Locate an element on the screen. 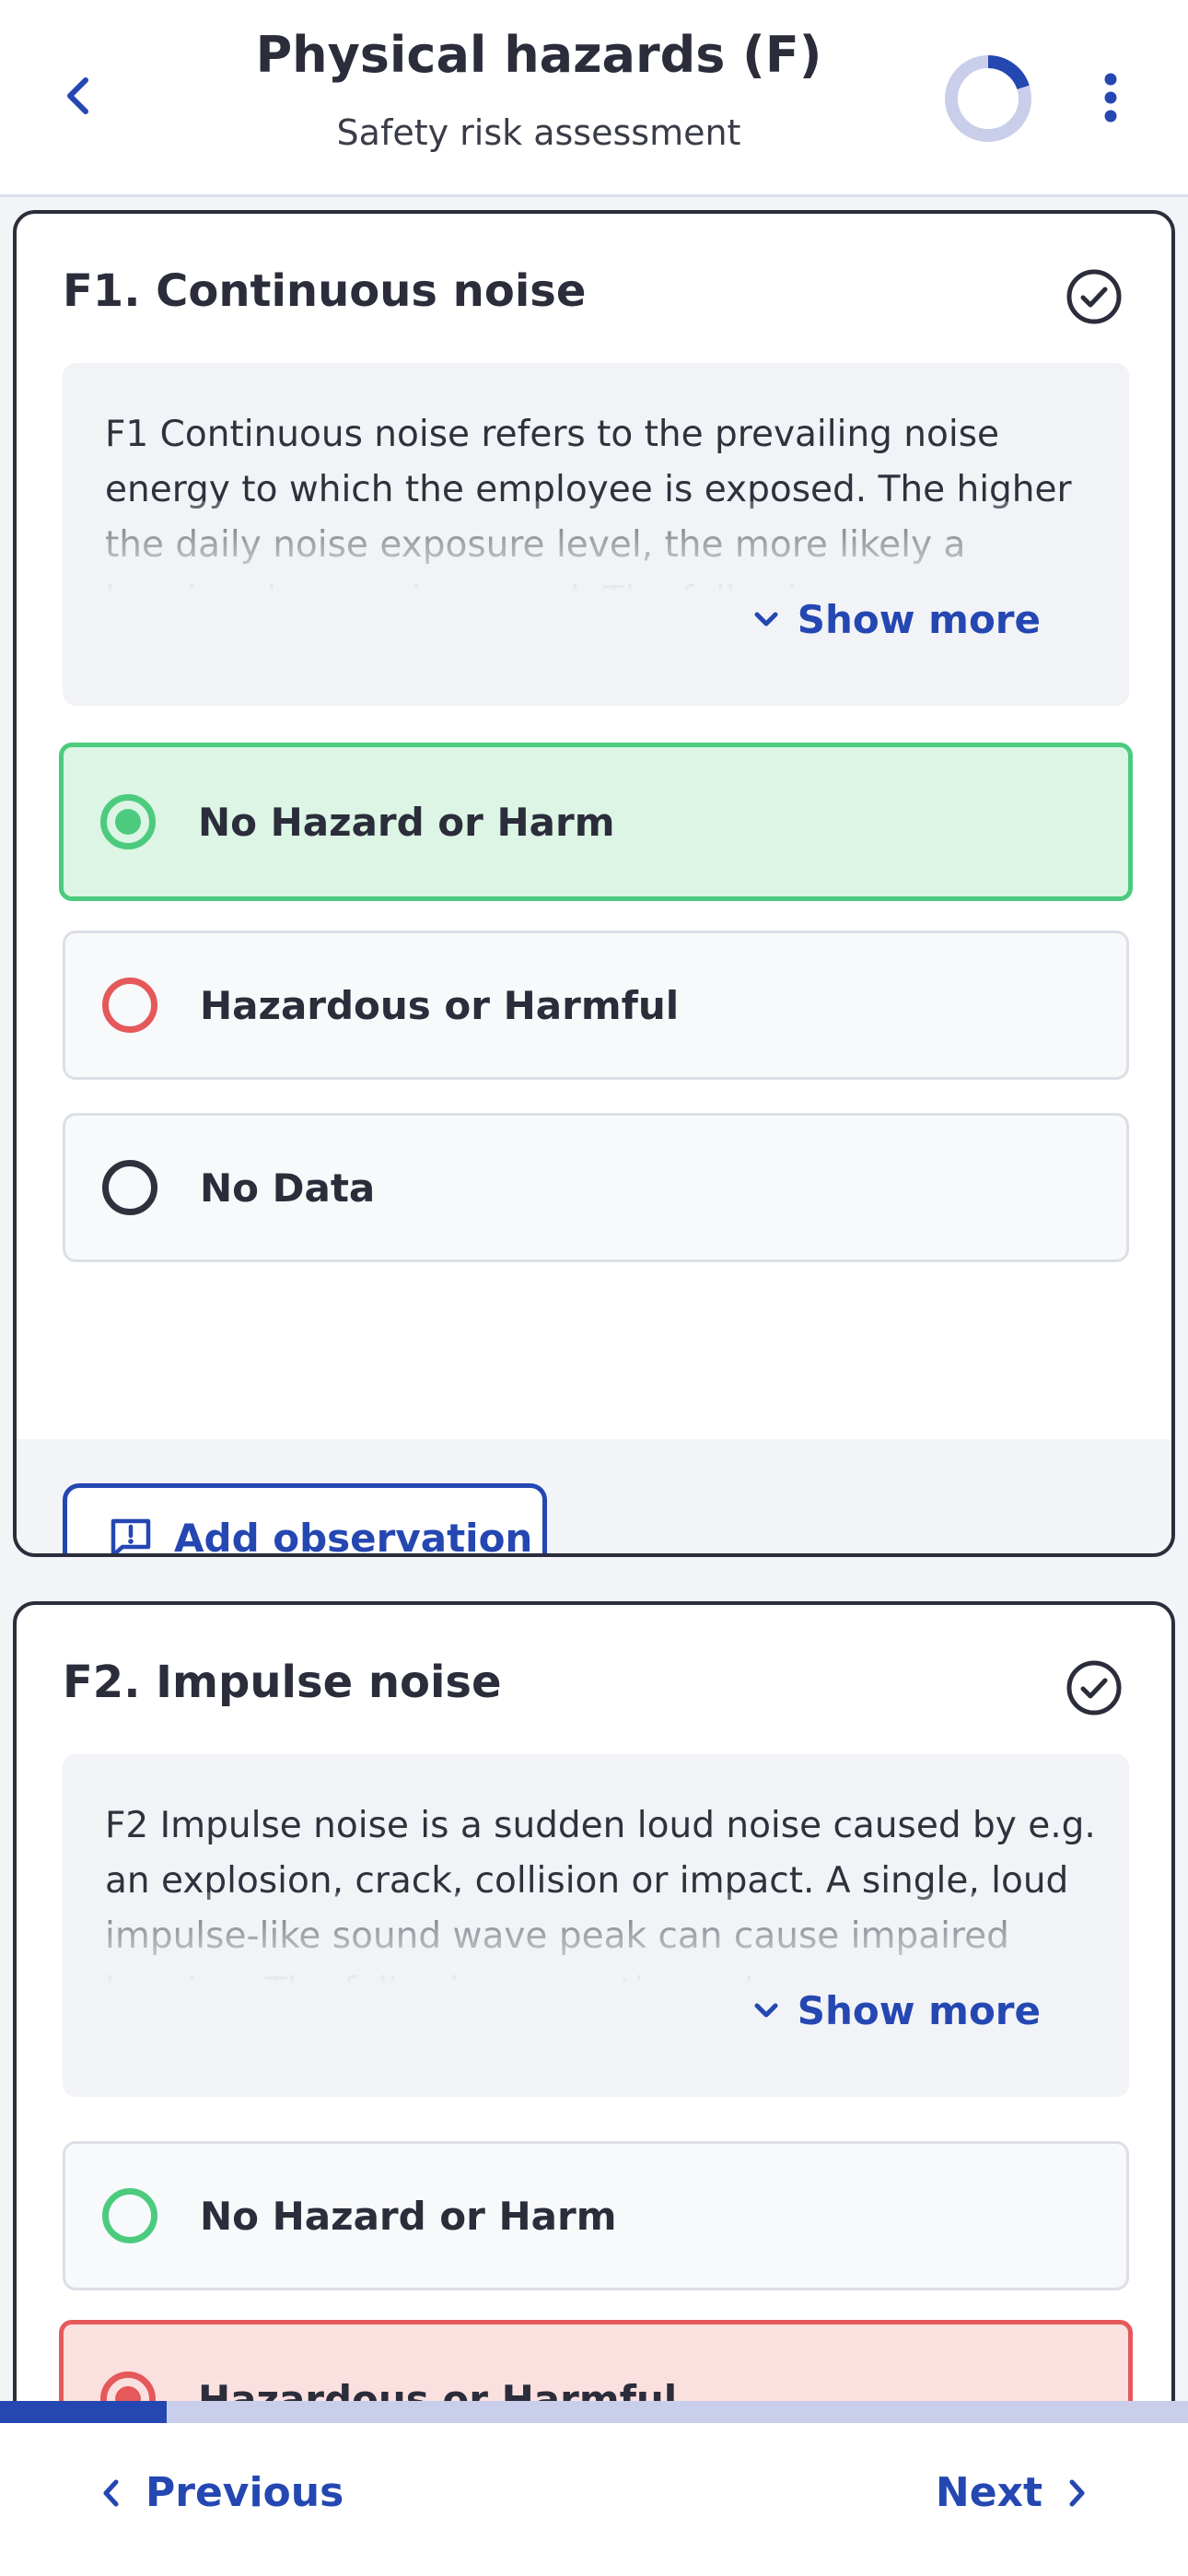 The width and height of the screenshot is (1188, 2576). back-button is located at coordinates (77, 96).